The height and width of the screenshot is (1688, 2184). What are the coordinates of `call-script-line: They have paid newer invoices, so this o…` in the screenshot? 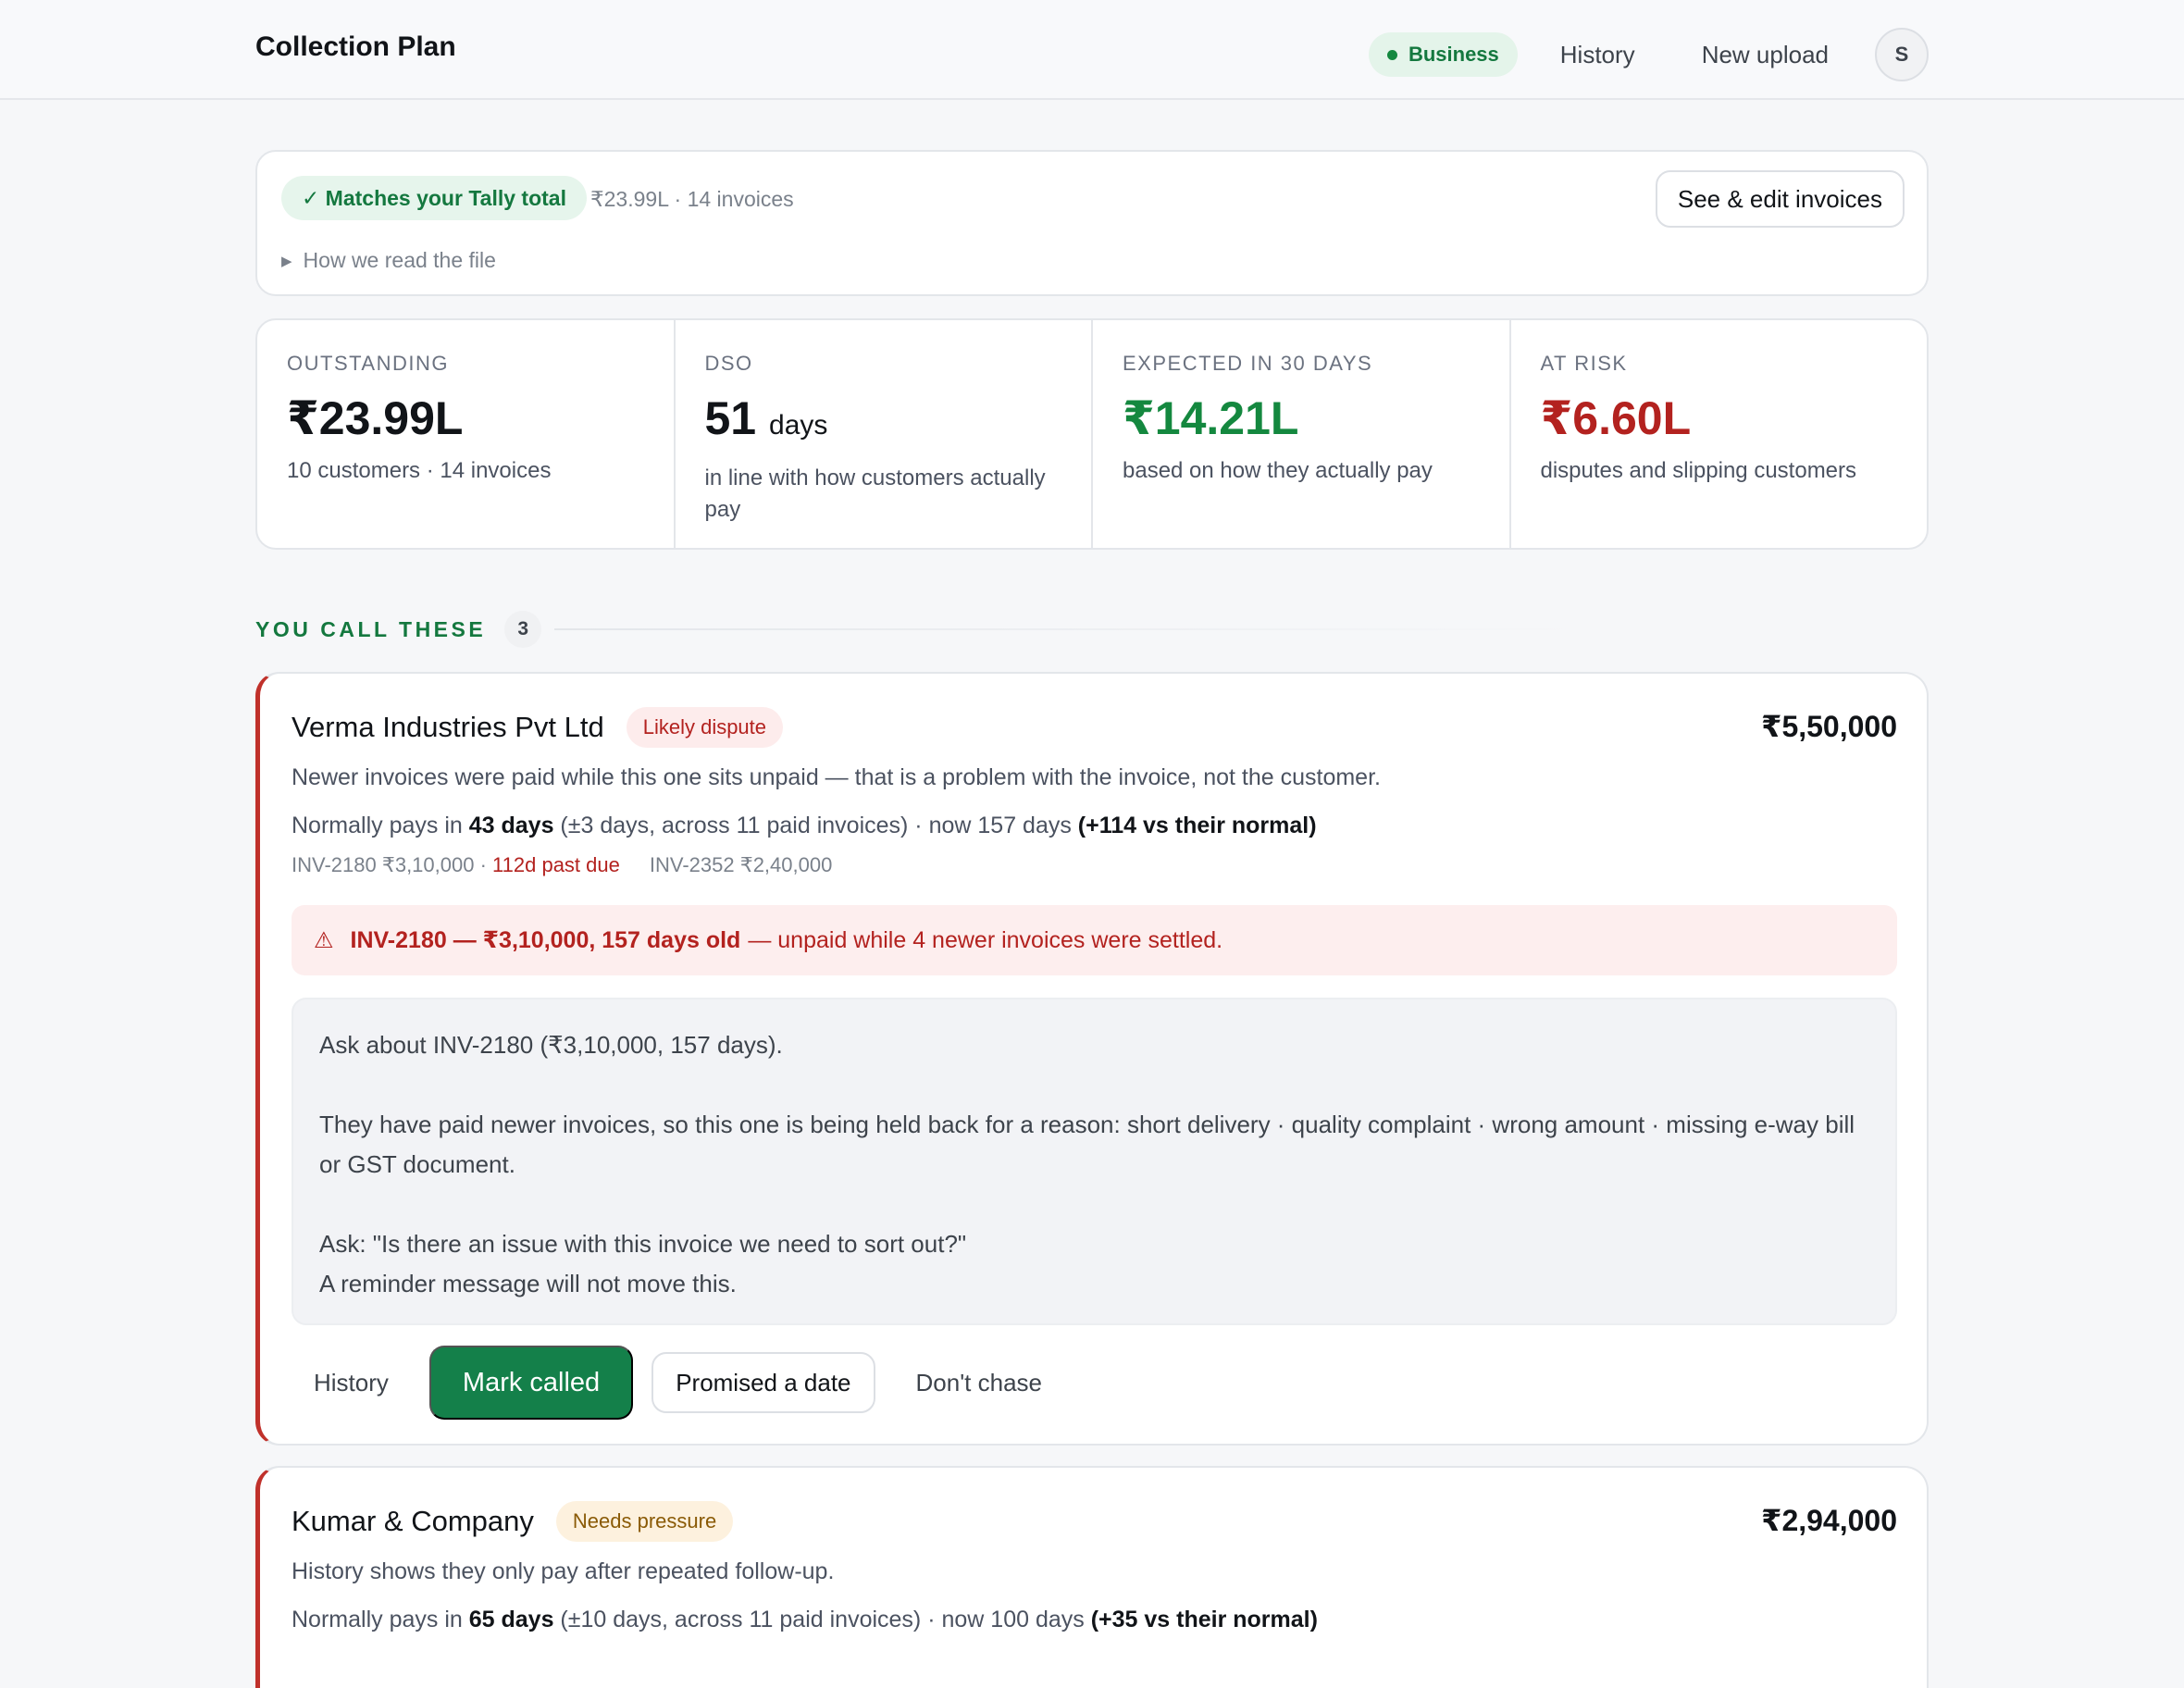 It's located at (1087, 1144).